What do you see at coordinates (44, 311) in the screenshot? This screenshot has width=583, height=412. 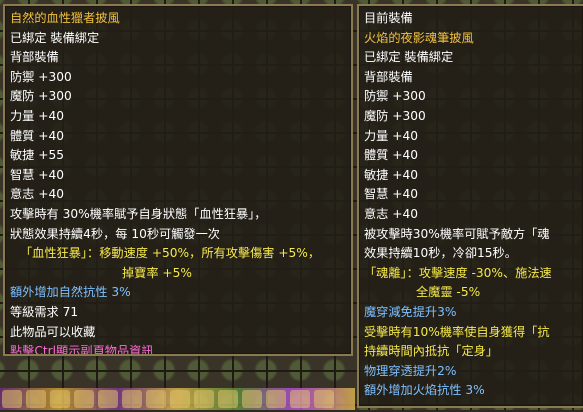 I see `level-requirement: 等級需求 71` at bounding box center [44, 311].